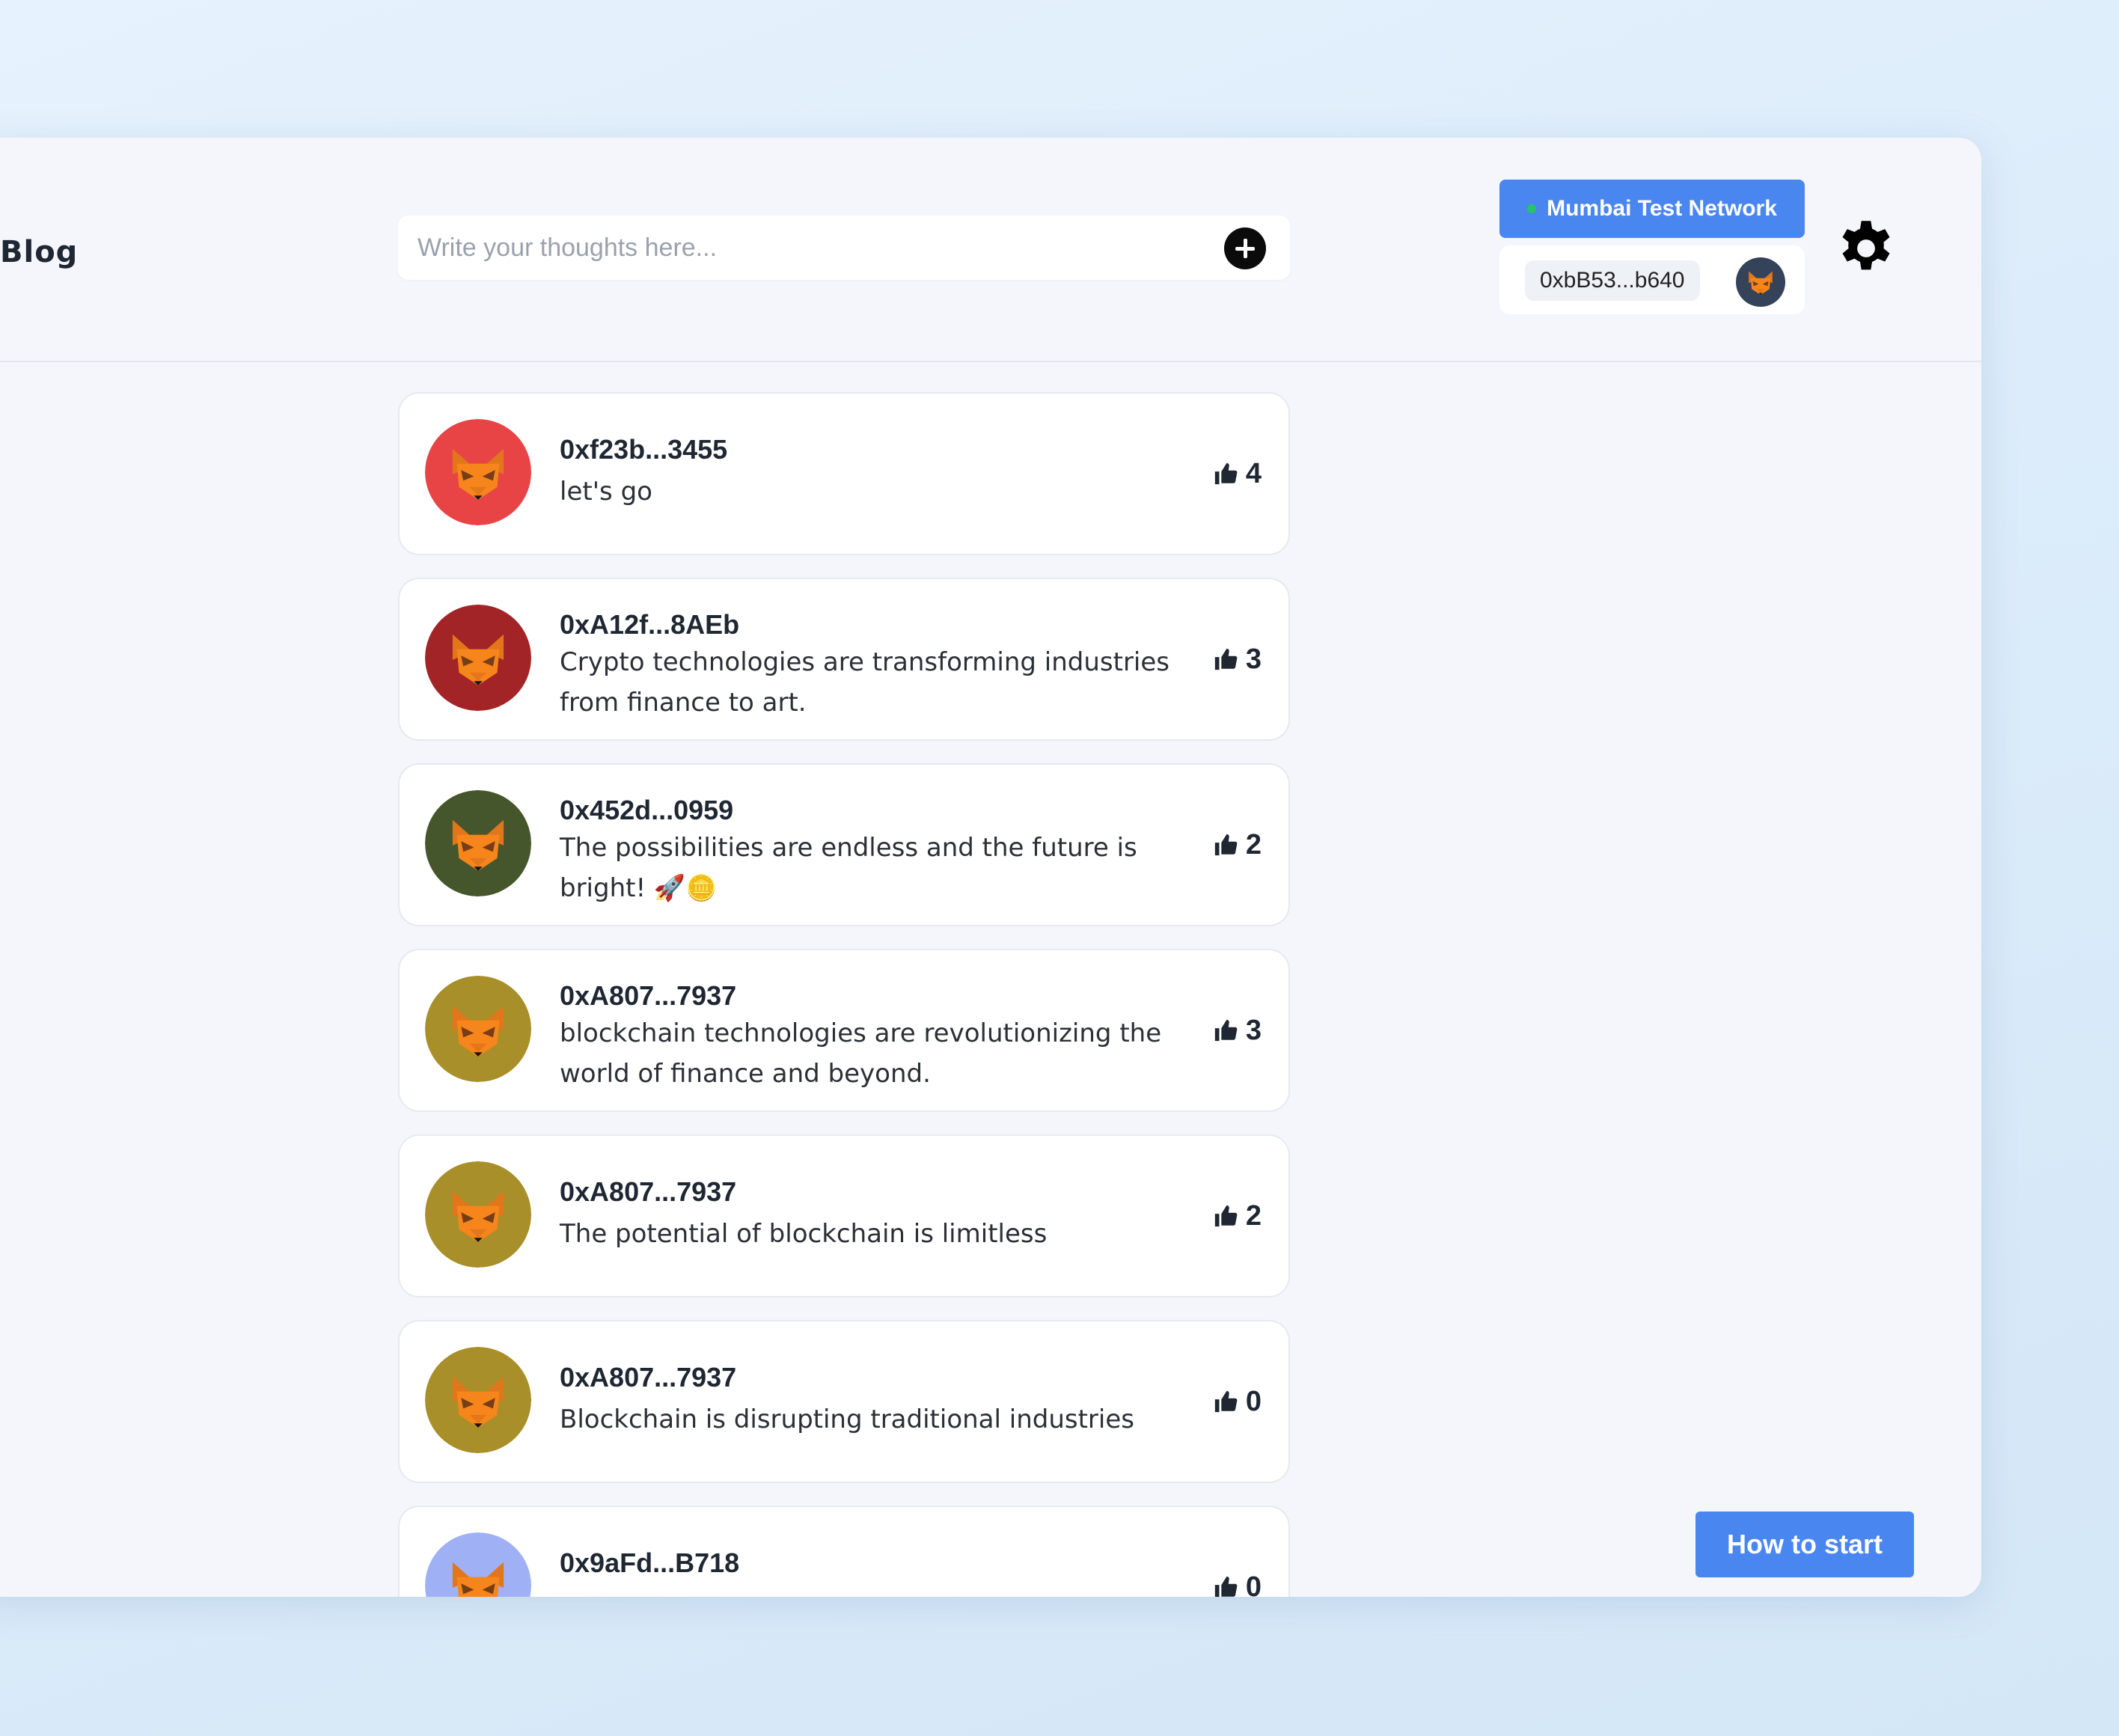 Image resolution: width=2119 pixels, height=1736 pixels. I want to click on network-badge: Mumbai Test Network, so click(1652, 209).